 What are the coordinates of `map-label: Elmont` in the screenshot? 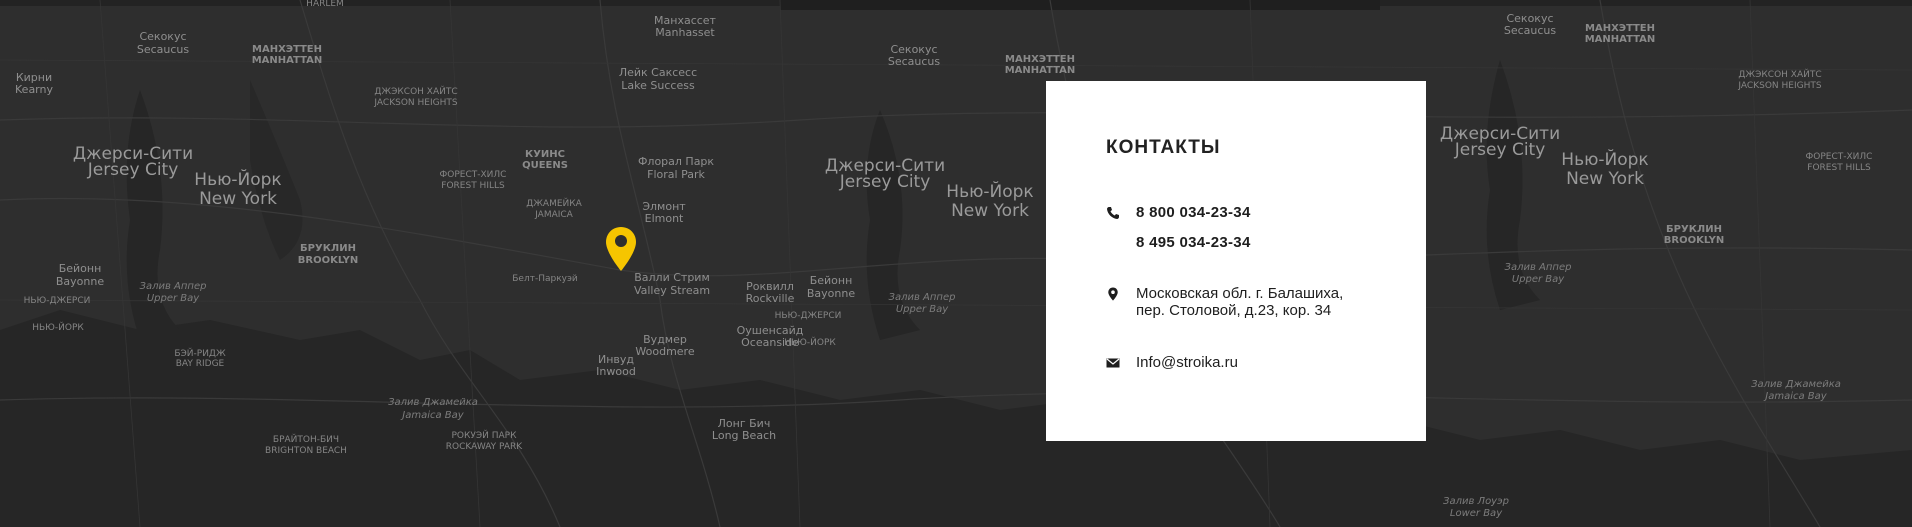 It's located at (664, 218).